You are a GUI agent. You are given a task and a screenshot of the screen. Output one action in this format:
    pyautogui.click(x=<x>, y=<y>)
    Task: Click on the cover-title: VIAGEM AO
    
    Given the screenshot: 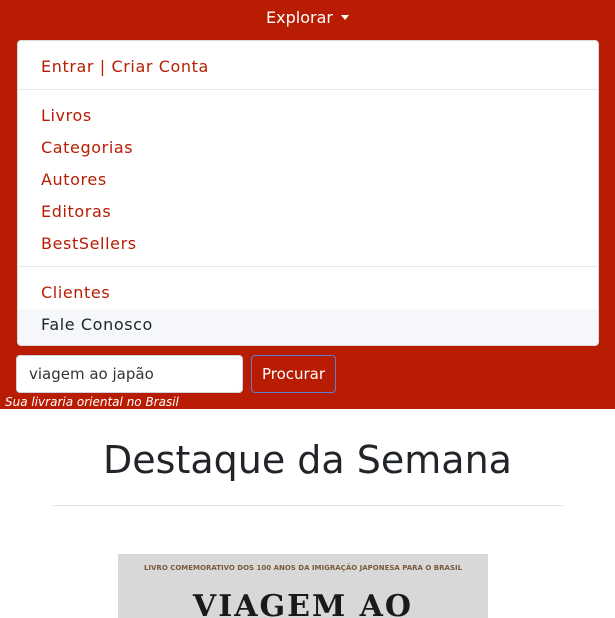 What is the action you would take?
    pyautogui.click(x=303, y=603)
    